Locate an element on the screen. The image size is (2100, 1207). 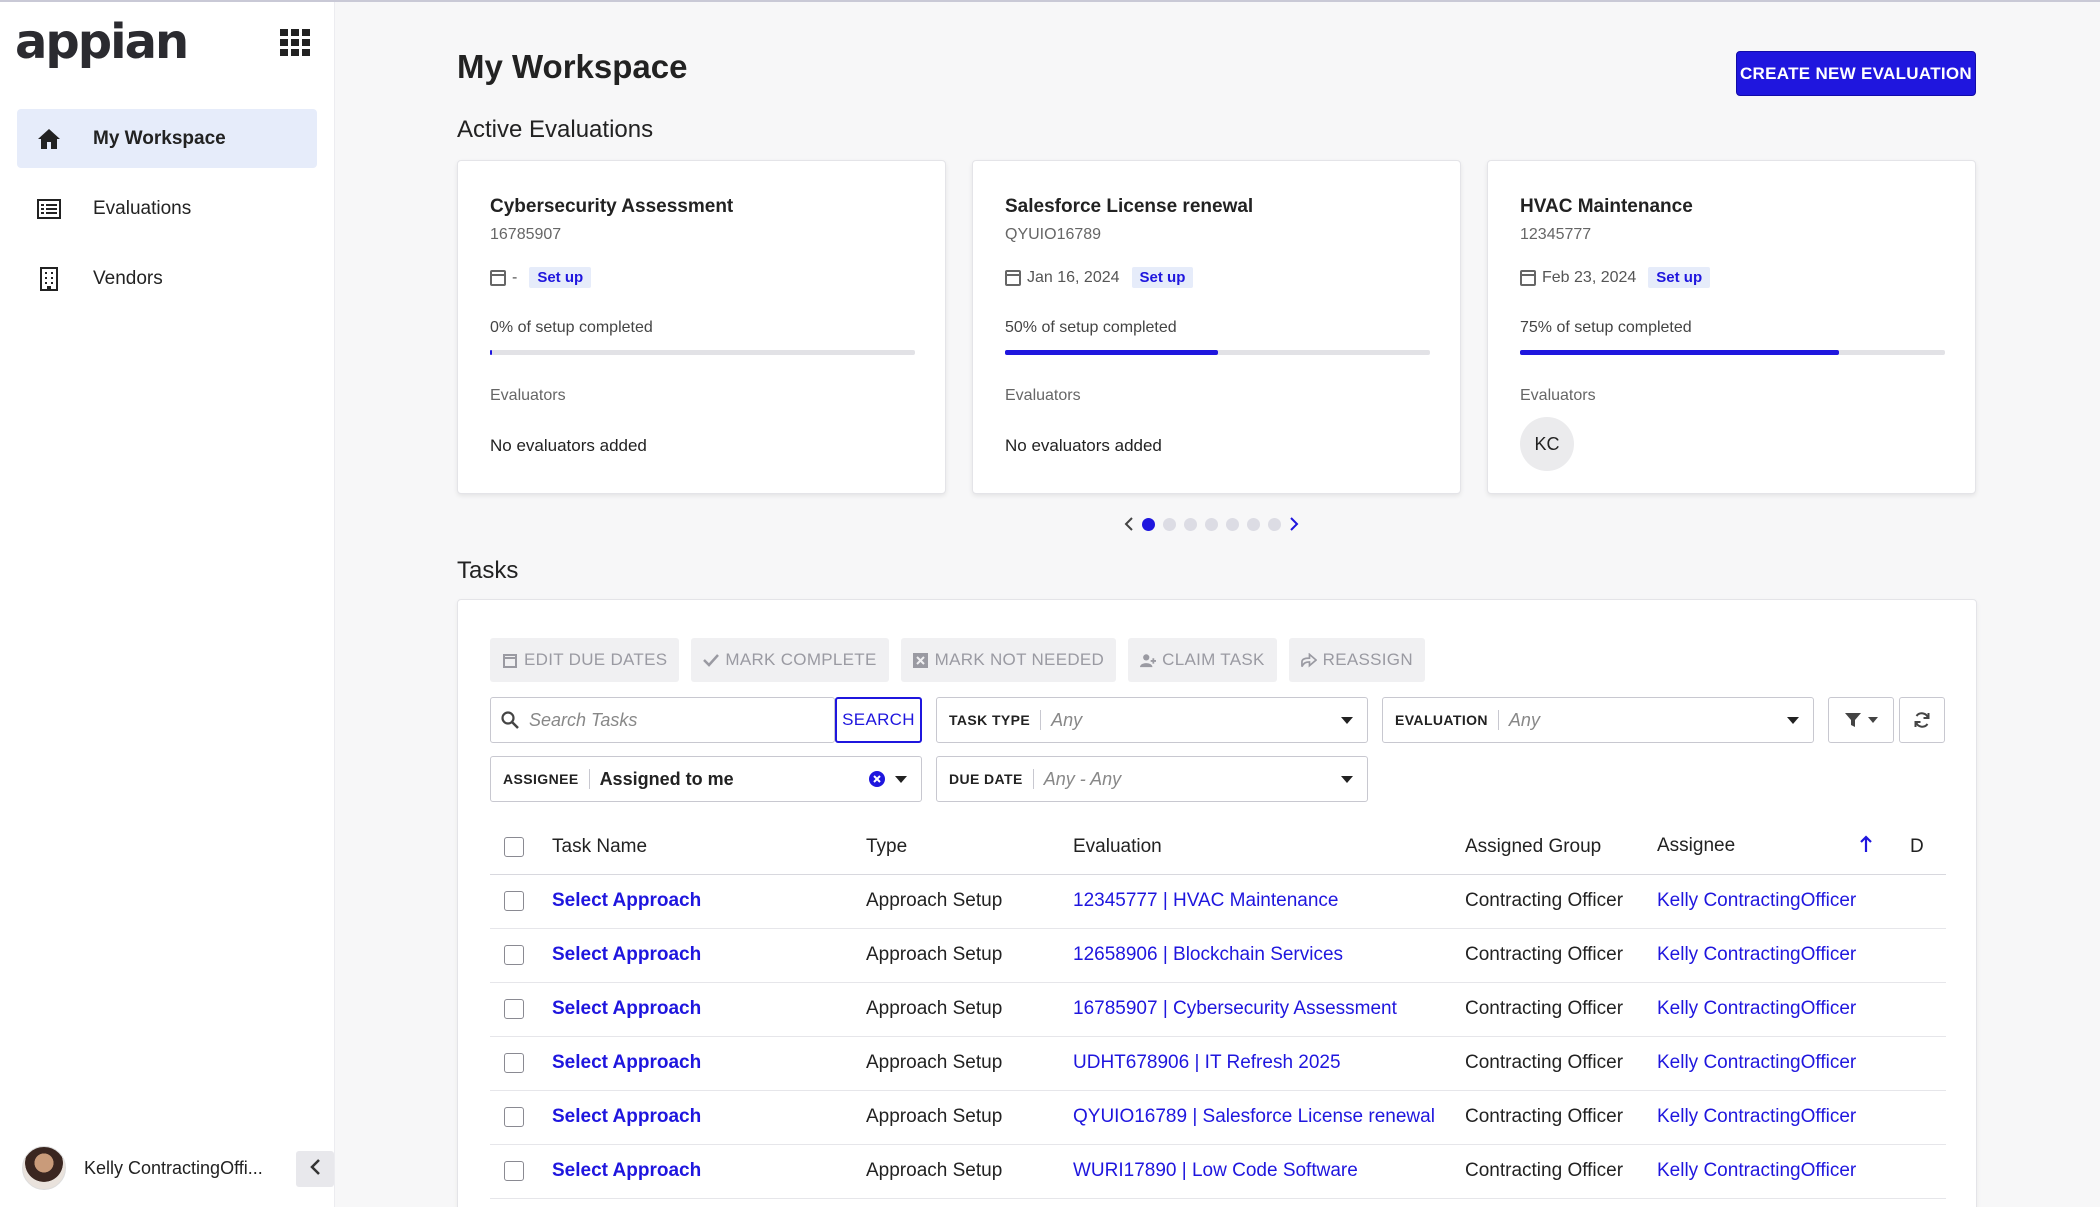
column-header-due: D is located at coordinates (1913, 847).